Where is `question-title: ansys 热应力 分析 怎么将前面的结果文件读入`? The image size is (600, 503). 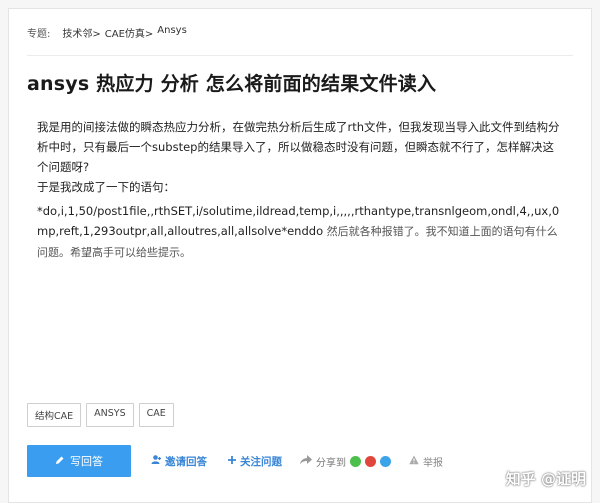 question-title: ansys 热应力 分析 怎么将前面的结果文件读入 is located at coordinates (232, 84).